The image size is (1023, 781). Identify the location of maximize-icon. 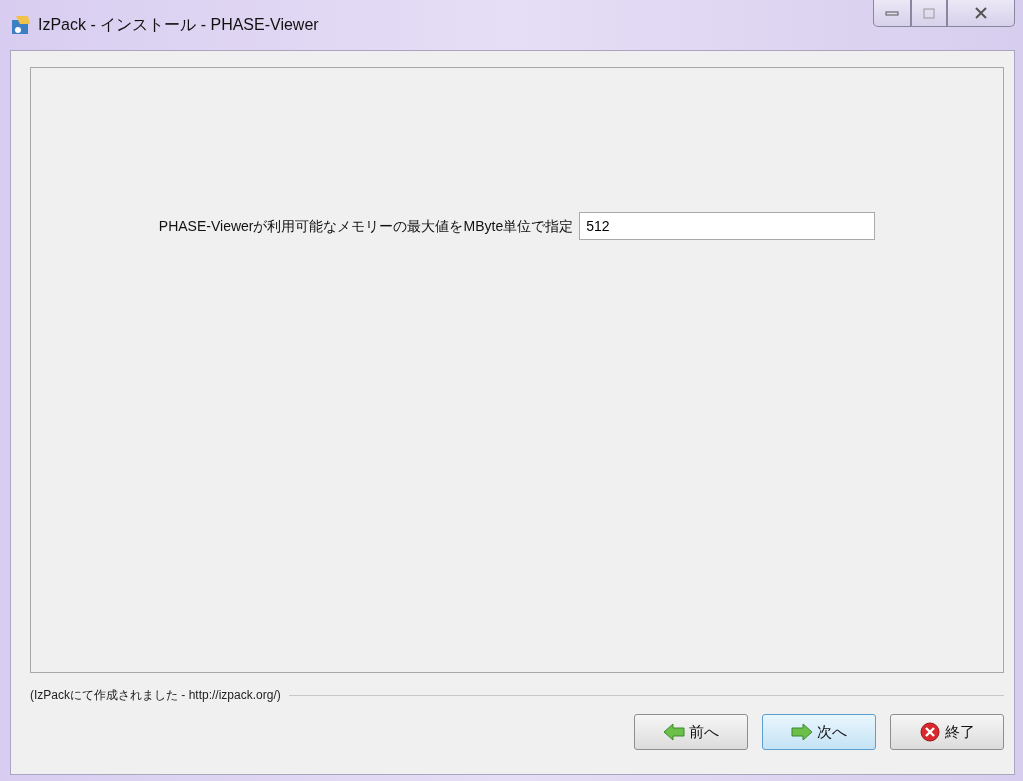
(929, 13).